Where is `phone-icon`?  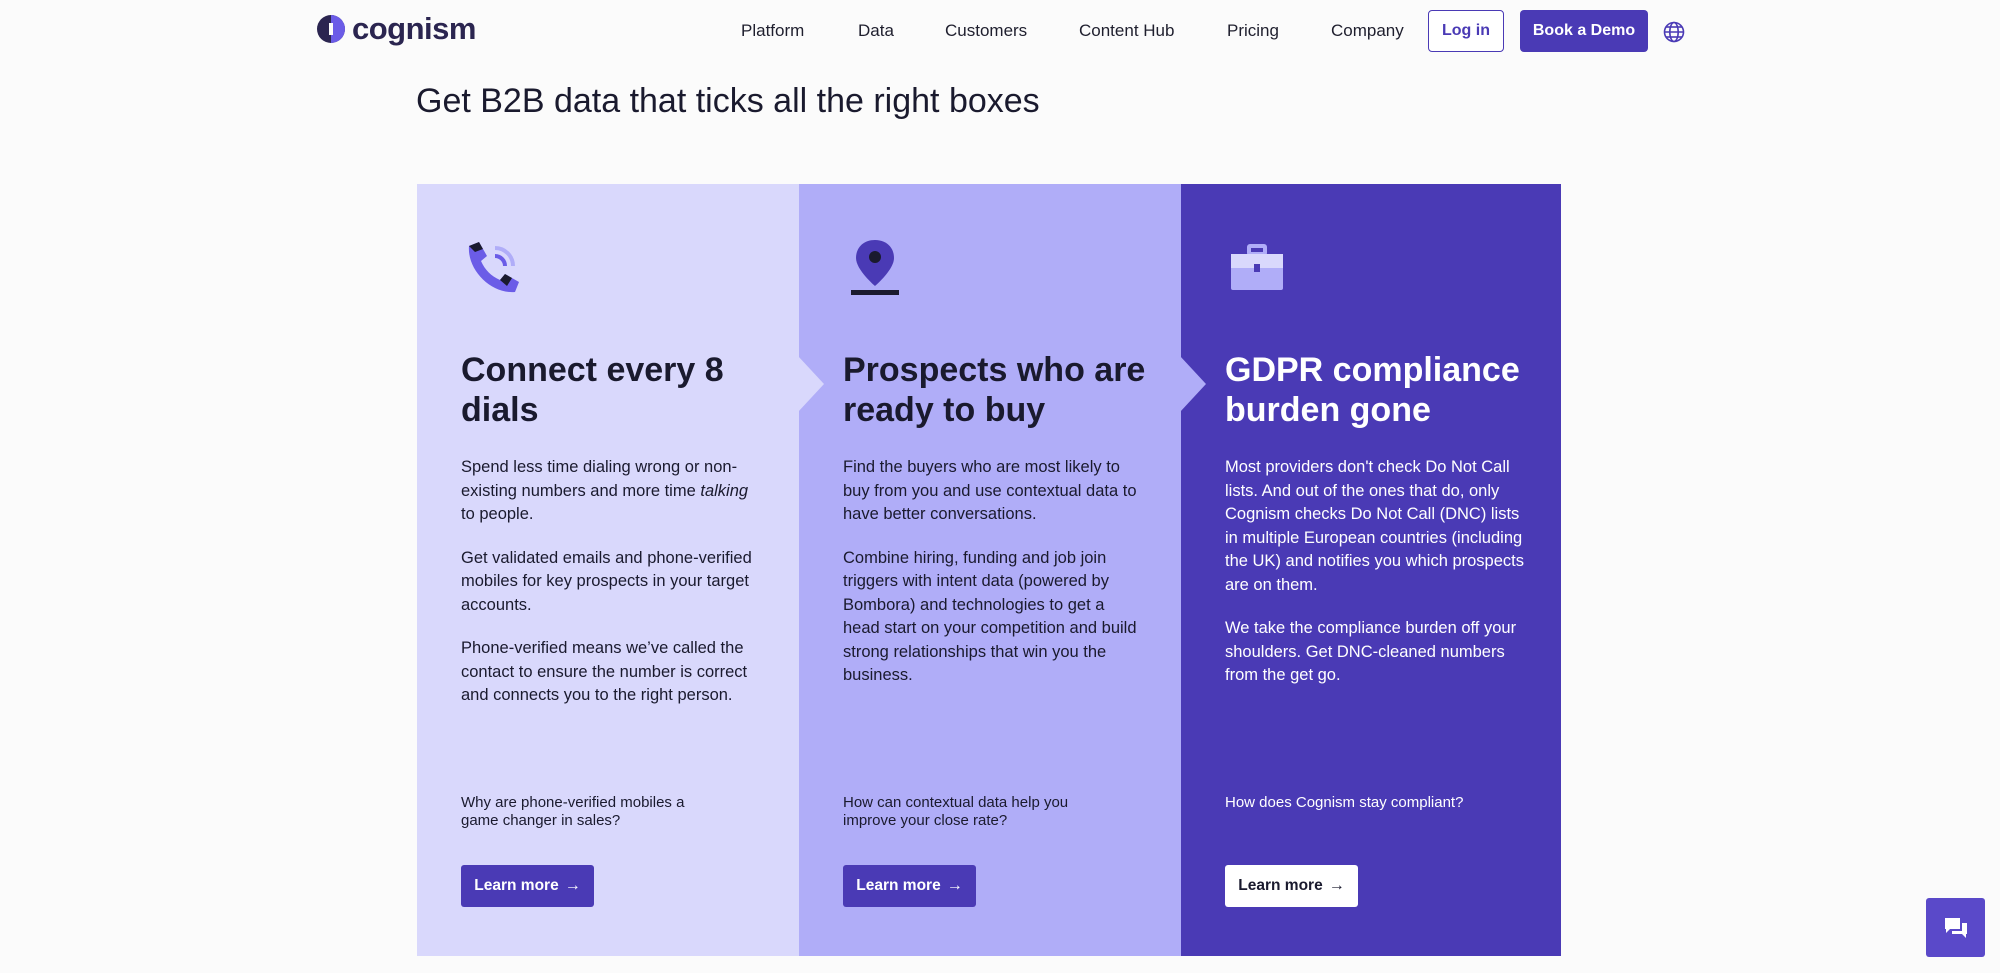 phone-icon is located at coordinates (493, 267).